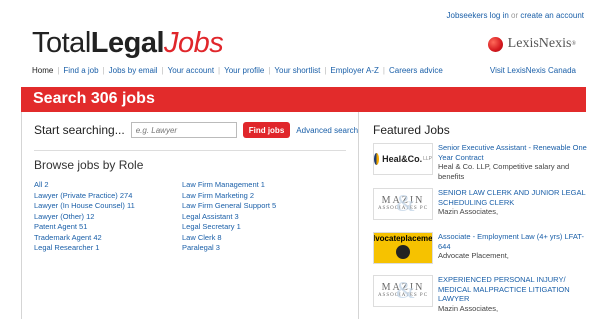 This screenshot has width=592, height=319. I want to click on role-link: Legal Researcher 1, so click(84, 248).